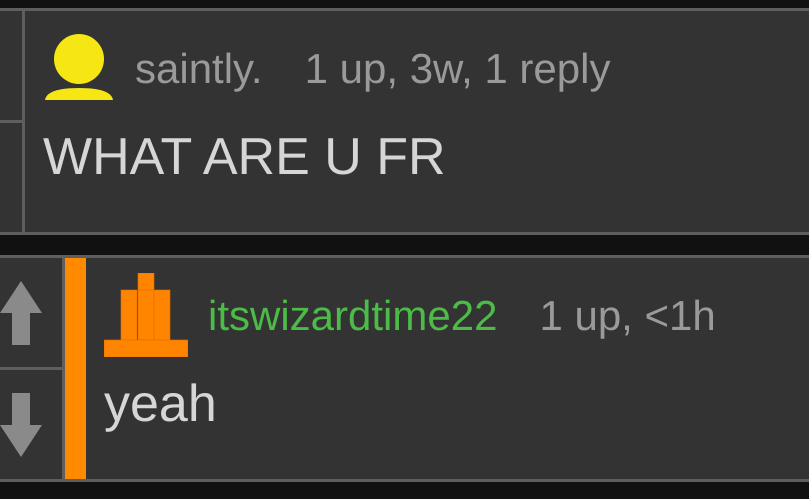 The image size is (809, 499). What do you see at coordinates (245, 157) in the screenshot?
I see `comment-text: WHAT ARE U FR` at bounding box center [245, 157].